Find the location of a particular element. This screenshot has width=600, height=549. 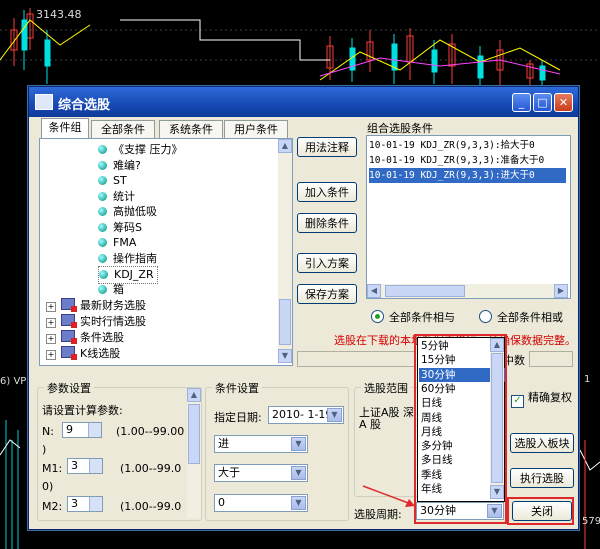

param-settings-title: 参数设置 is located at coordinates (69, 388).